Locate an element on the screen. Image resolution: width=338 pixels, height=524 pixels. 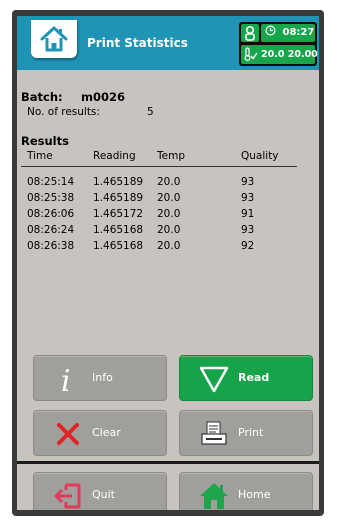
time-display: 08:27 is located at coordinates (288, 33).